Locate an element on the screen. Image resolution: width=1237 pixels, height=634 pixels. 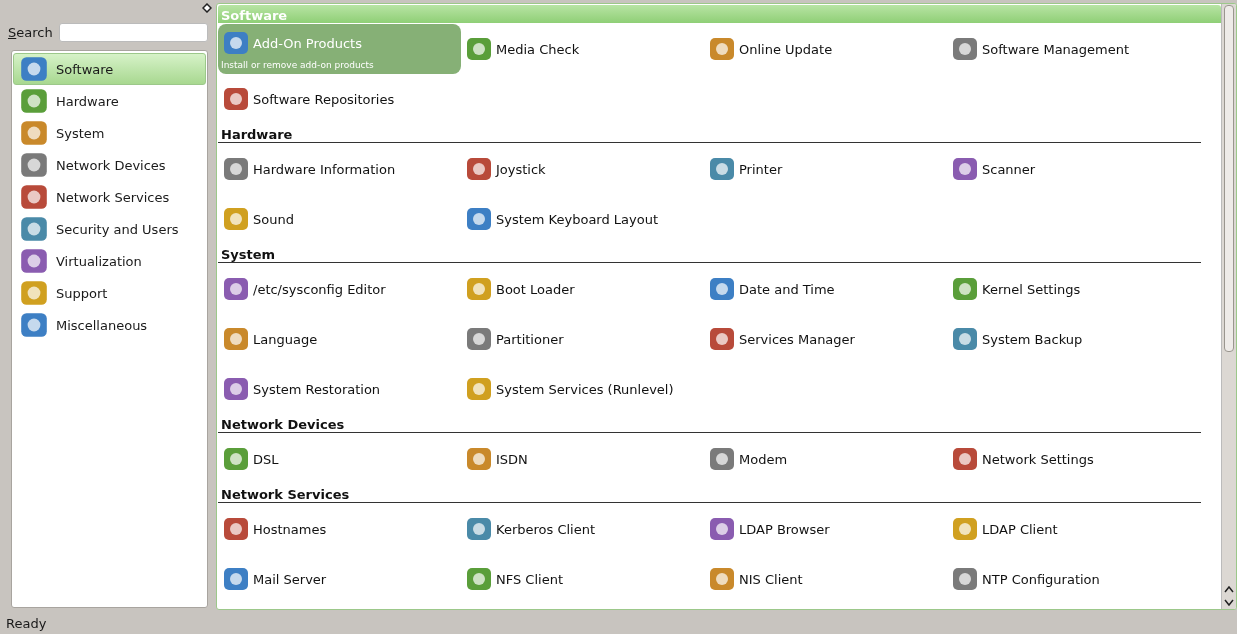
module-item: System Restoration is located at coordinates (339, 389).